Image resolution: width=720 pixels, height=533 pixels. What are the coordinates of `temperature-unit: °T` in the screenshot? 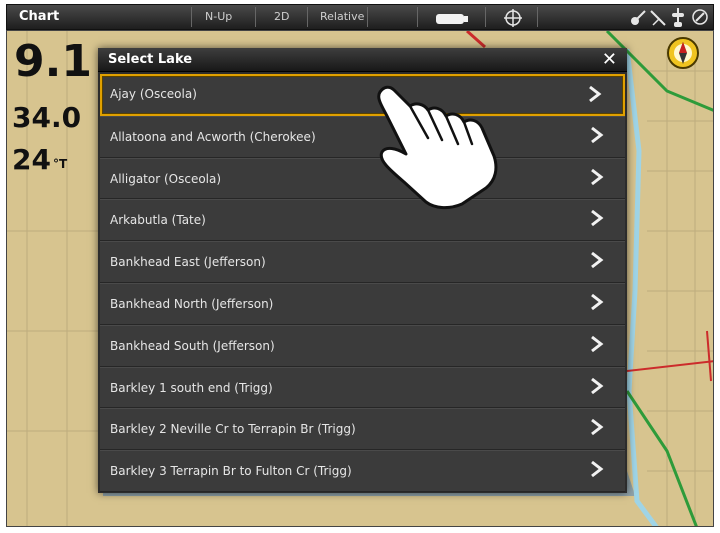 It's located at (60, 164).